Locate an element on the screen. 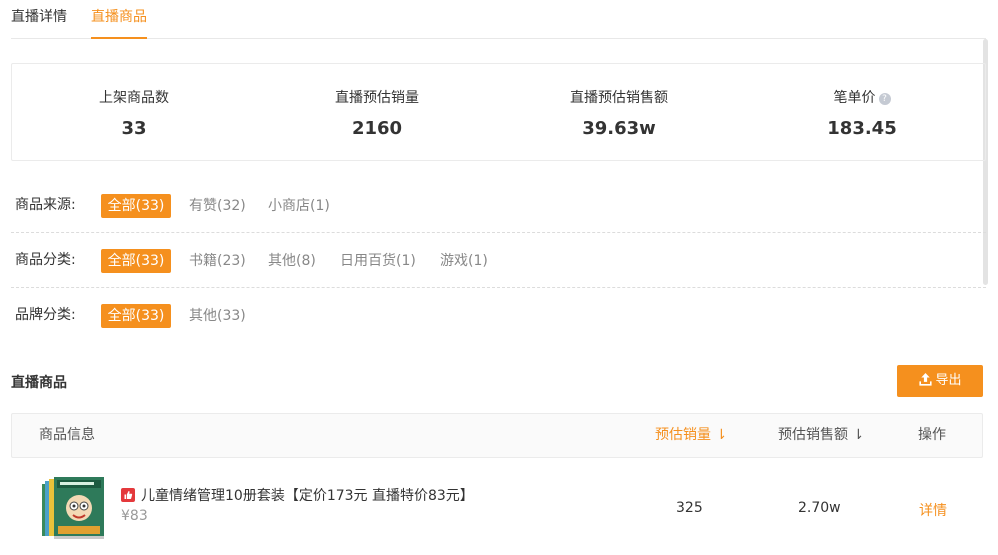 The height and width of the screenshot is (555, 998). filter-chip-category-all: 全部(33) is located at coordinates (136, 261).